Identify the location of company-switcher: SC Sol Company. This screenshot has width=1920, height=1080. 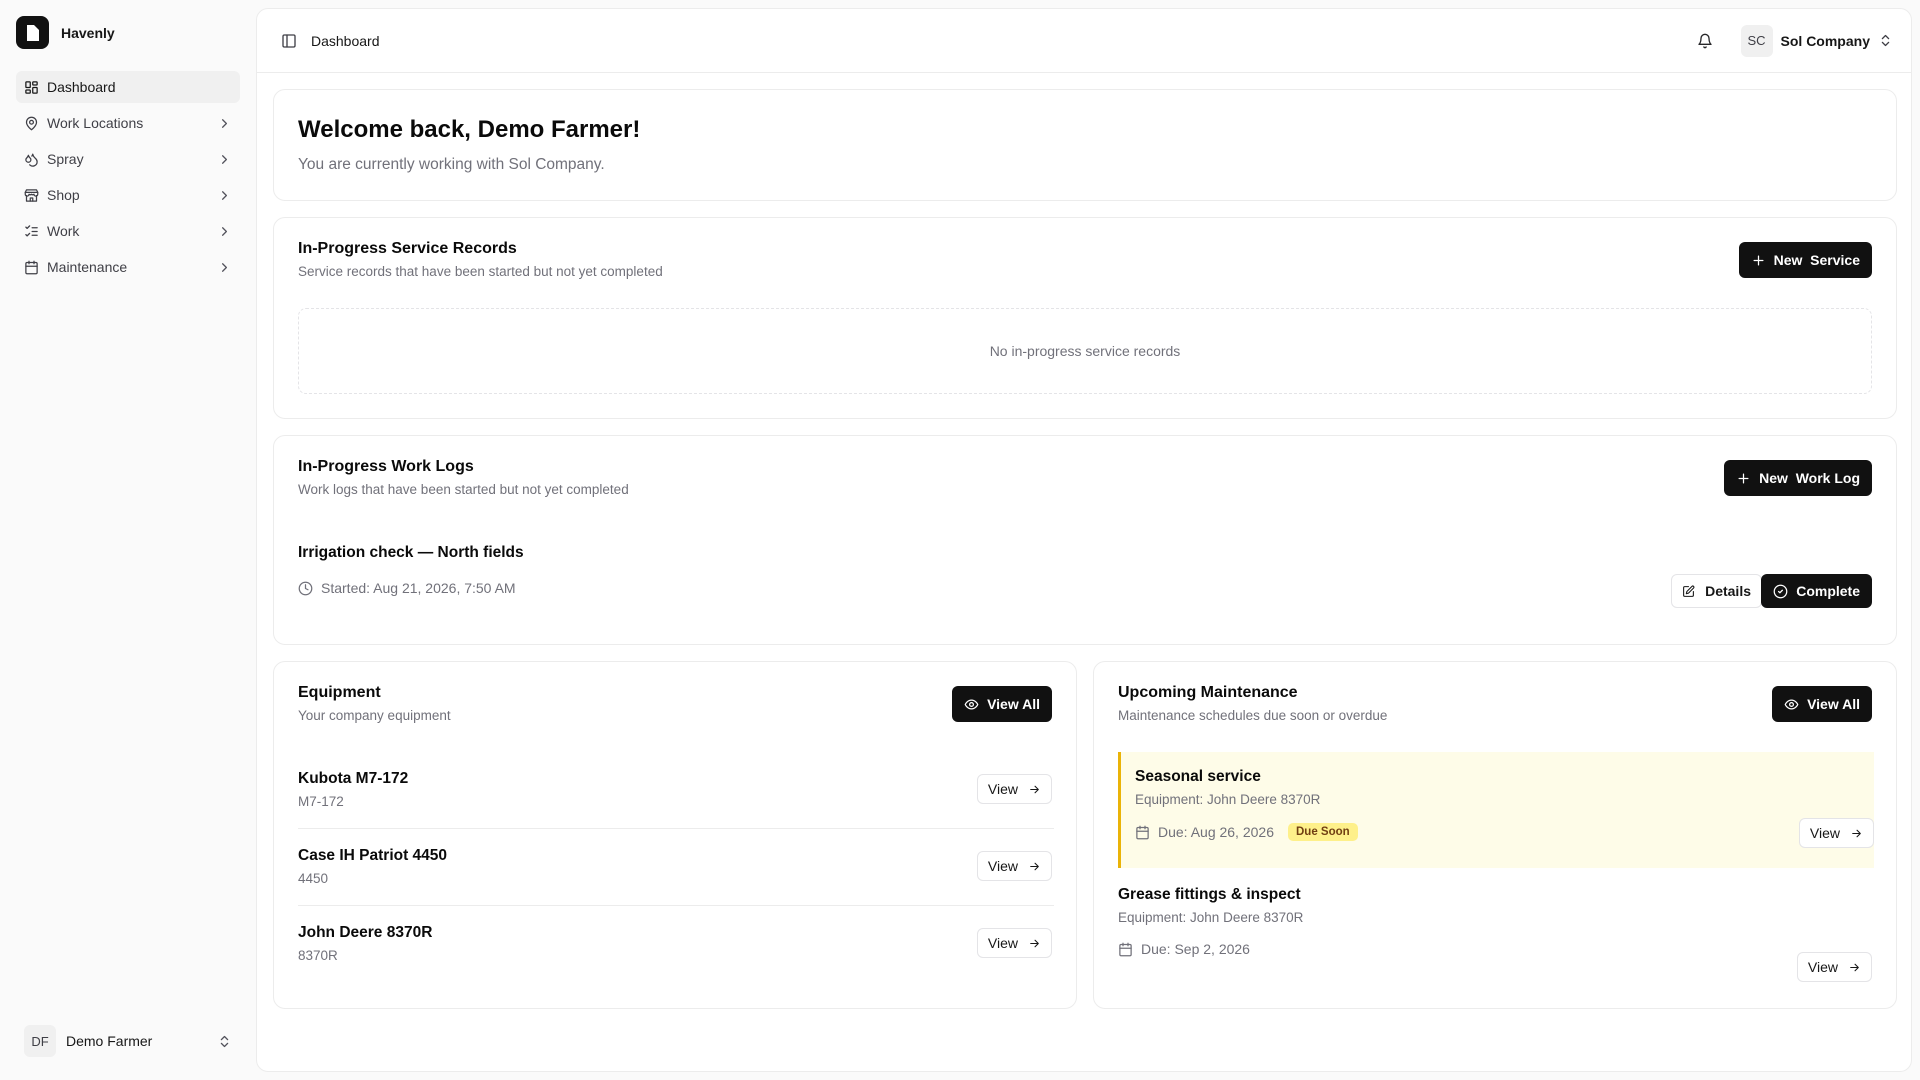
(1816, 40).